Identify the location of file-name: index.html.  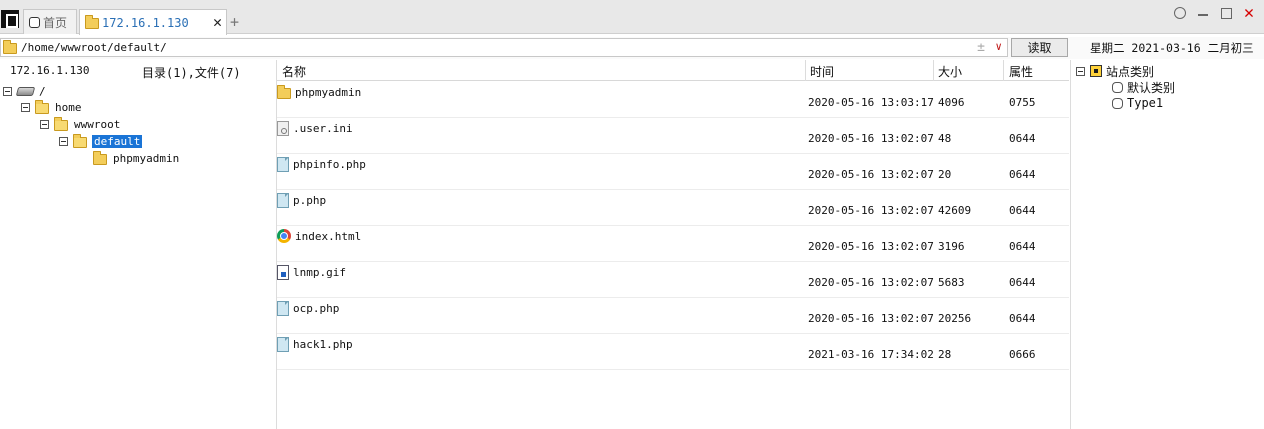
(328, 236).